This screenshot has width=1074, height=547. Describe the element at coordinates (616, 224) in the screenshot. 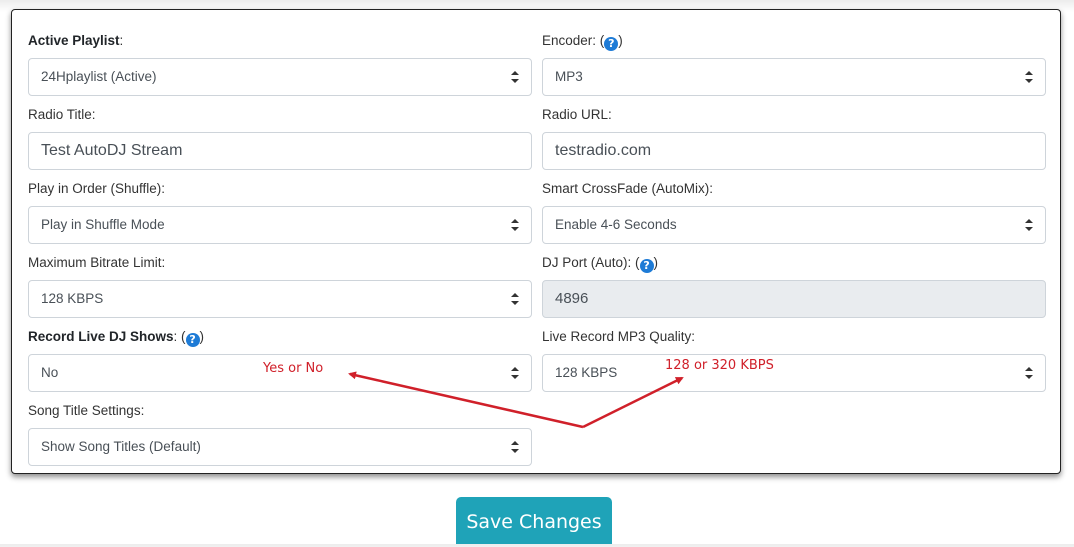

I see `crossfade-value: Enable 4-6 Seconds` at that location.